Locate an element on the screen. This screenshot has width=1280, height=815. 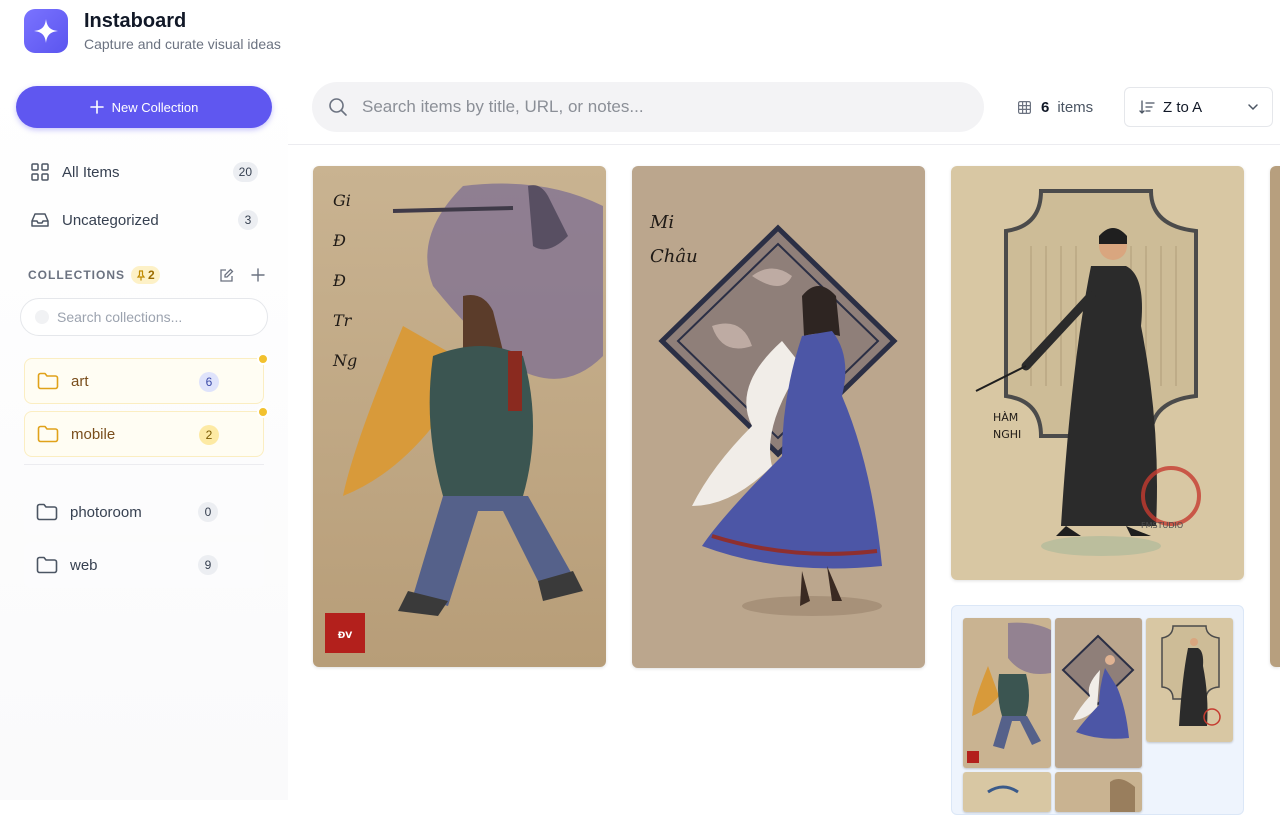
svg-text: FMSTUDIO is located at coordinates (1162, 525).